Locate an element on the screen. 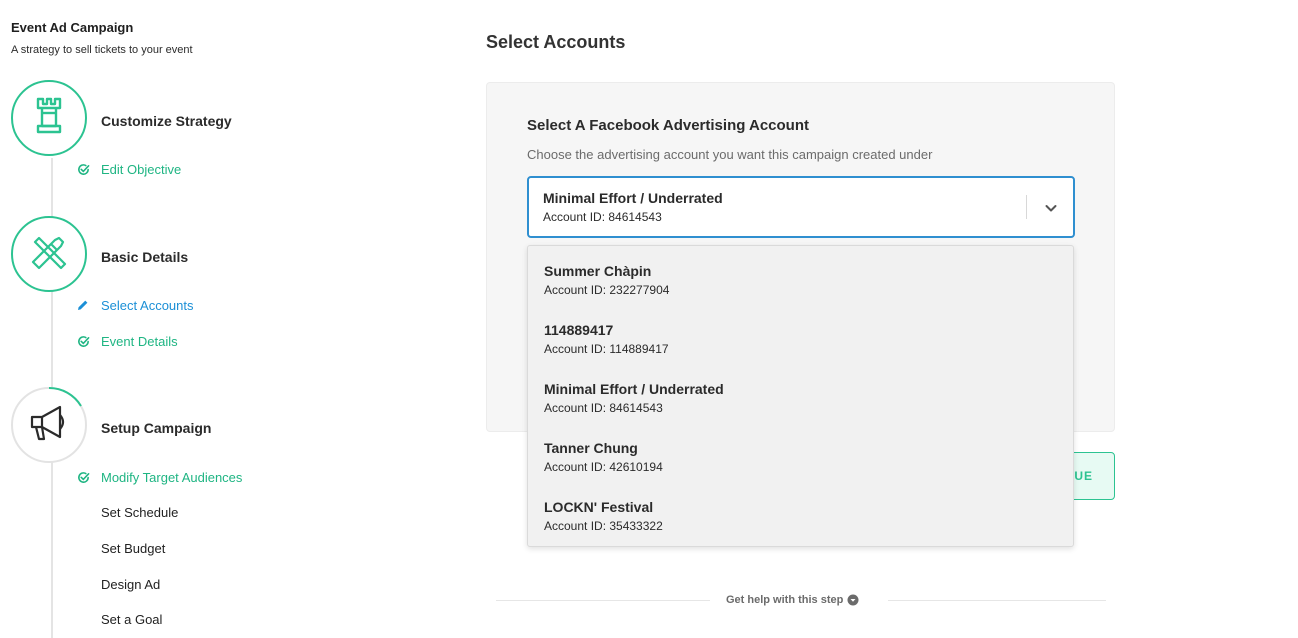 The height and width of the screenshot is (638, 1298). option-name: 114889417 is located at coordinates (579, 330).